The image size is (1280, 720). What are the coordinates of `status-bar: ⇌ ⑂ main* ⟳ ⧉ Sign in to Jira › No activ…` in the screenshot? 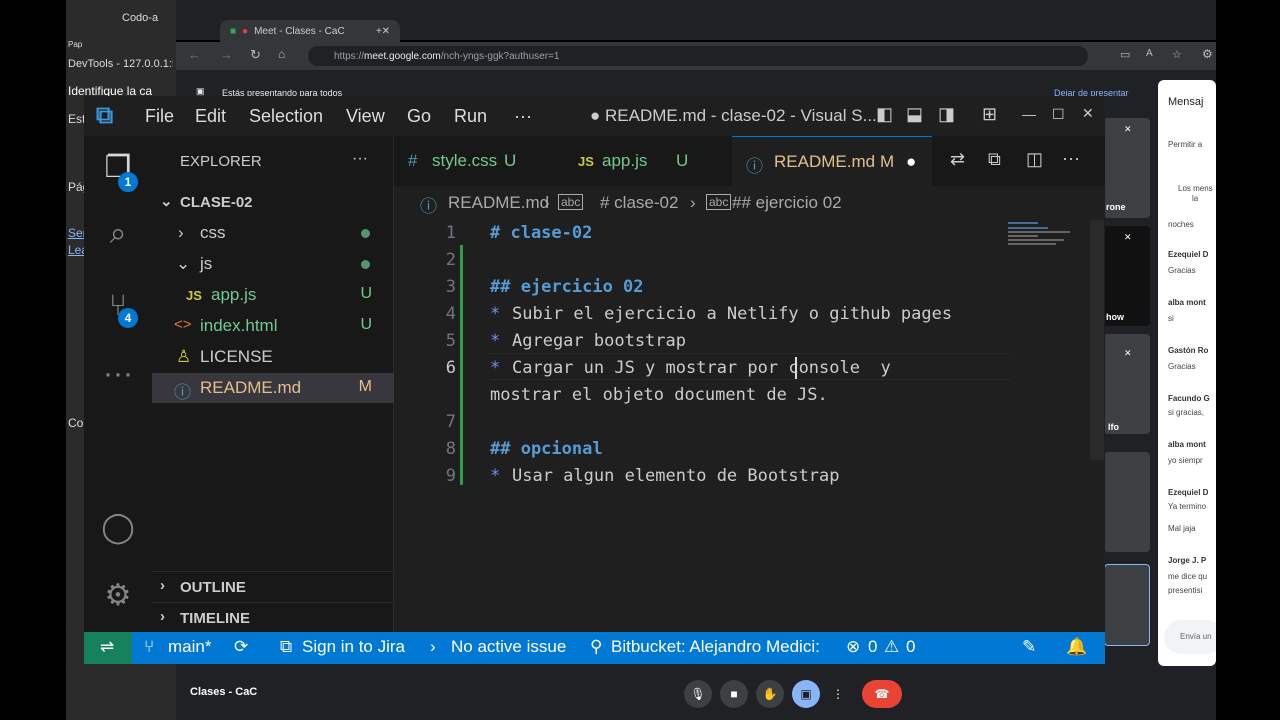 It's located at (594, 648).